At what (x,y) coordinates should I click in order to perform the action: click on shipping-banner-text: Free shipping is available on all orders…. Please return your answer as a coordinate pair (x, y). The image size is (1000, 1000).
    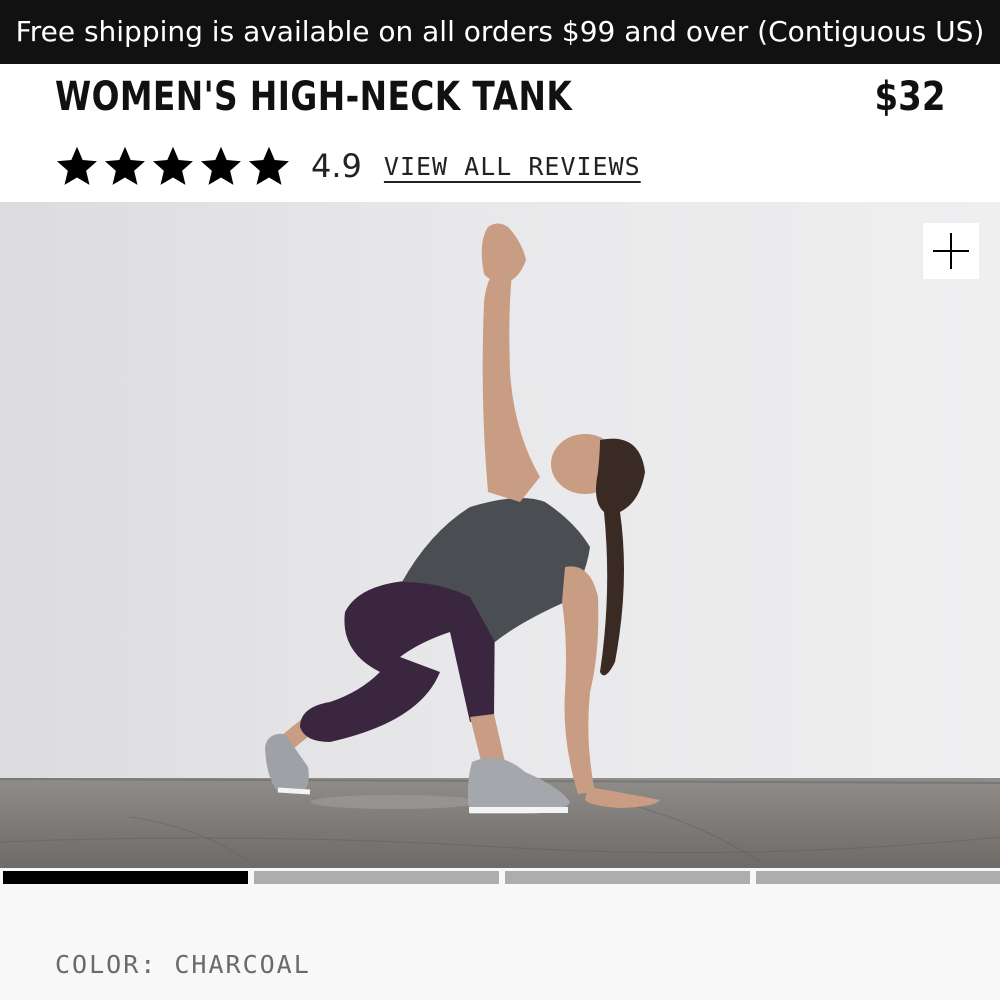
    Looking at the image, I should click on (500, 31).